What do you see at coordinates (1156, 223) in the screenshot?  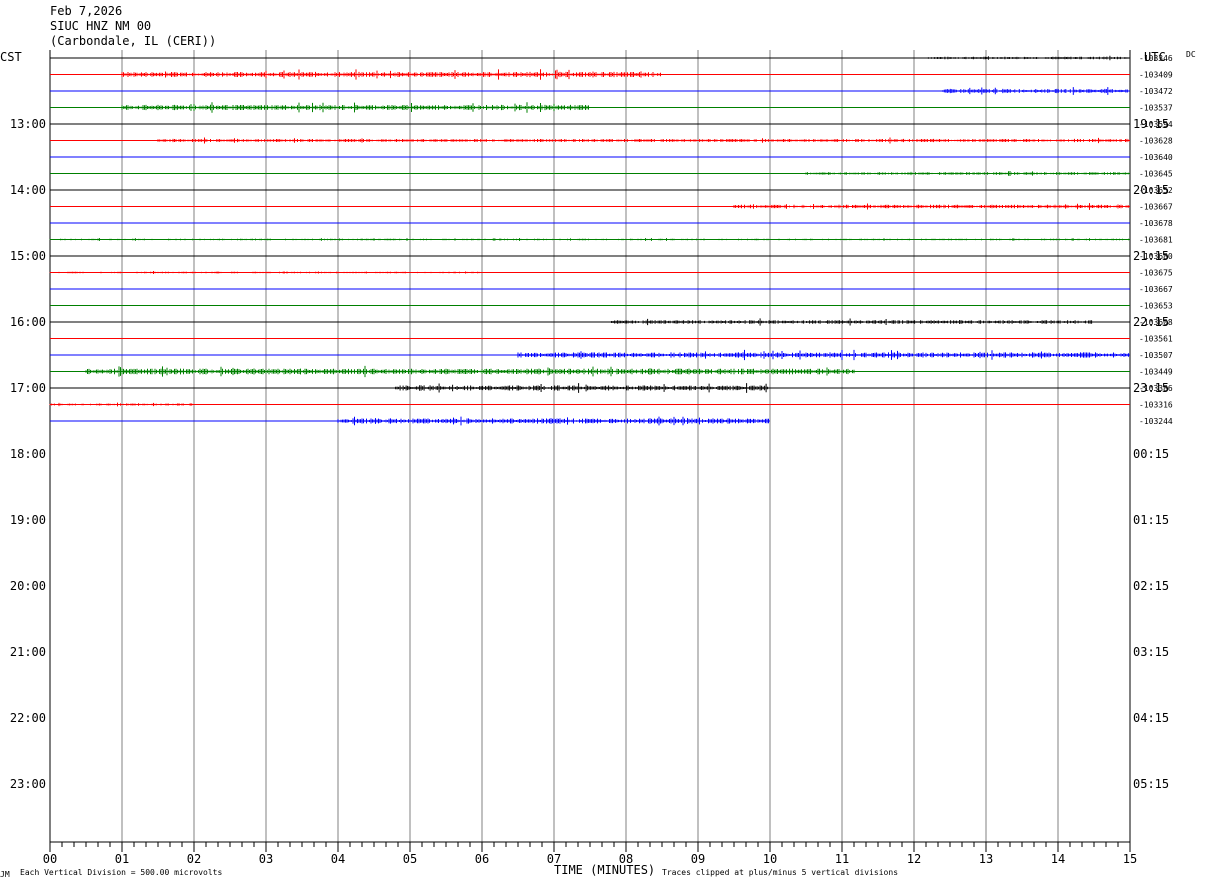 I see `trace-dc-value: -103678` at bounding box center [1156, 223].